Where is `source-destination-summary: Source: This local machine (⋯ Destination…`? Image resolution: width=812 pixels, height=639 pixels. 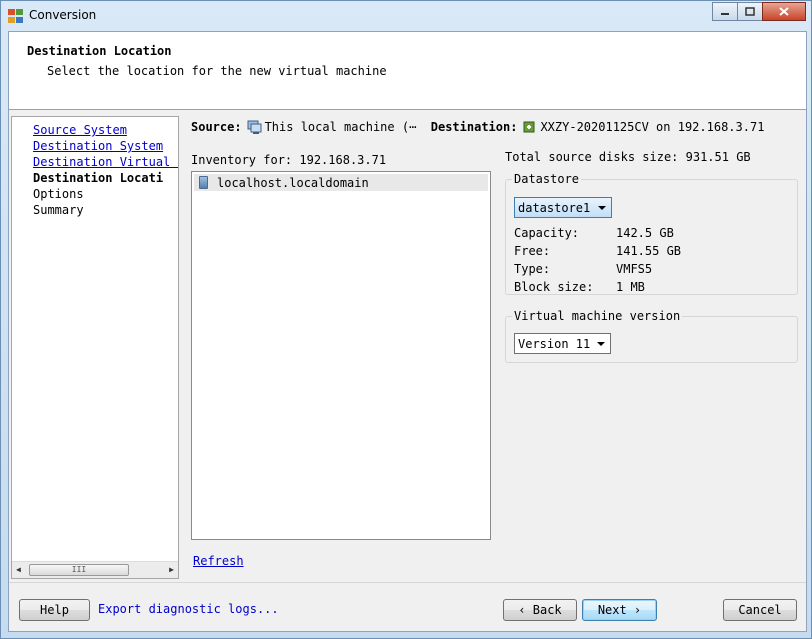
source-destination-summary: Source: This local machine (⋯ Destination… is located at coordinates (477, 127).